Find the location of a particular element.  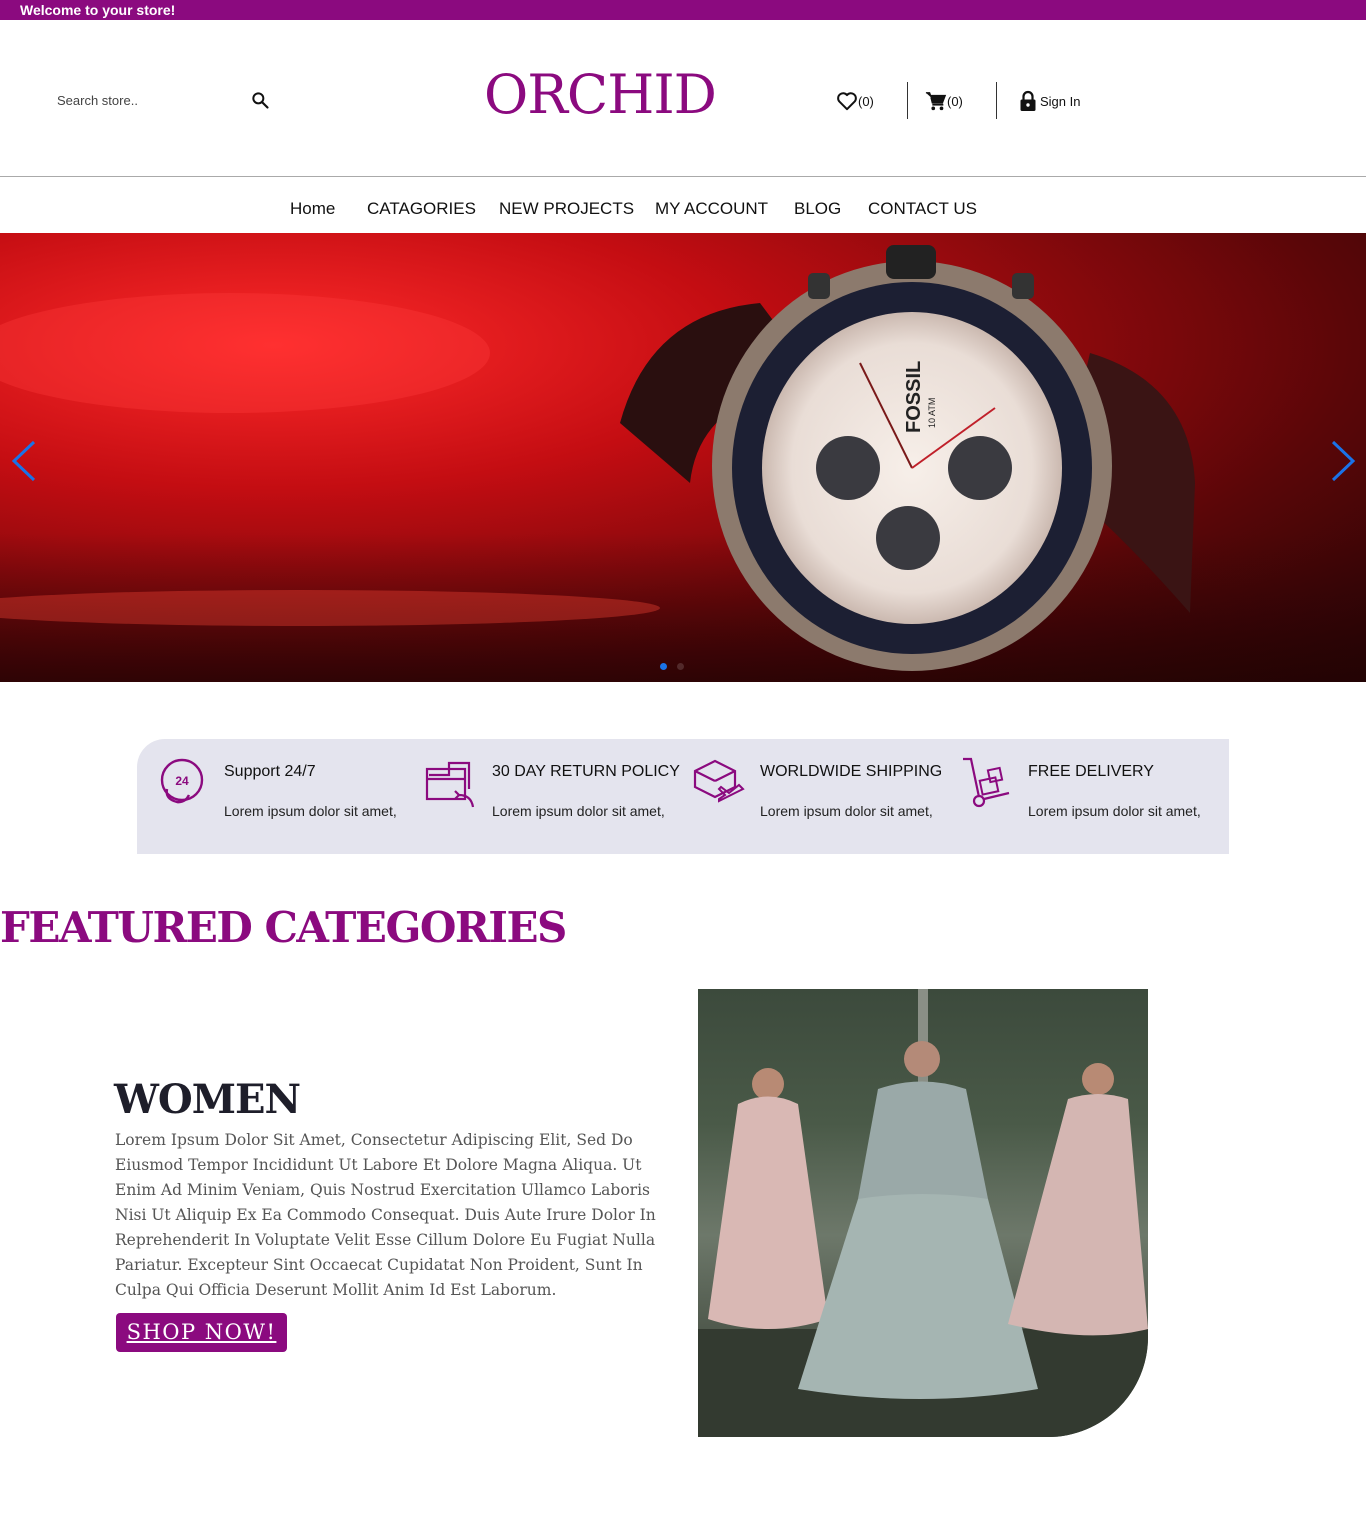

watch-brand-text: FOSSIL is located at coordinates (914, 397).